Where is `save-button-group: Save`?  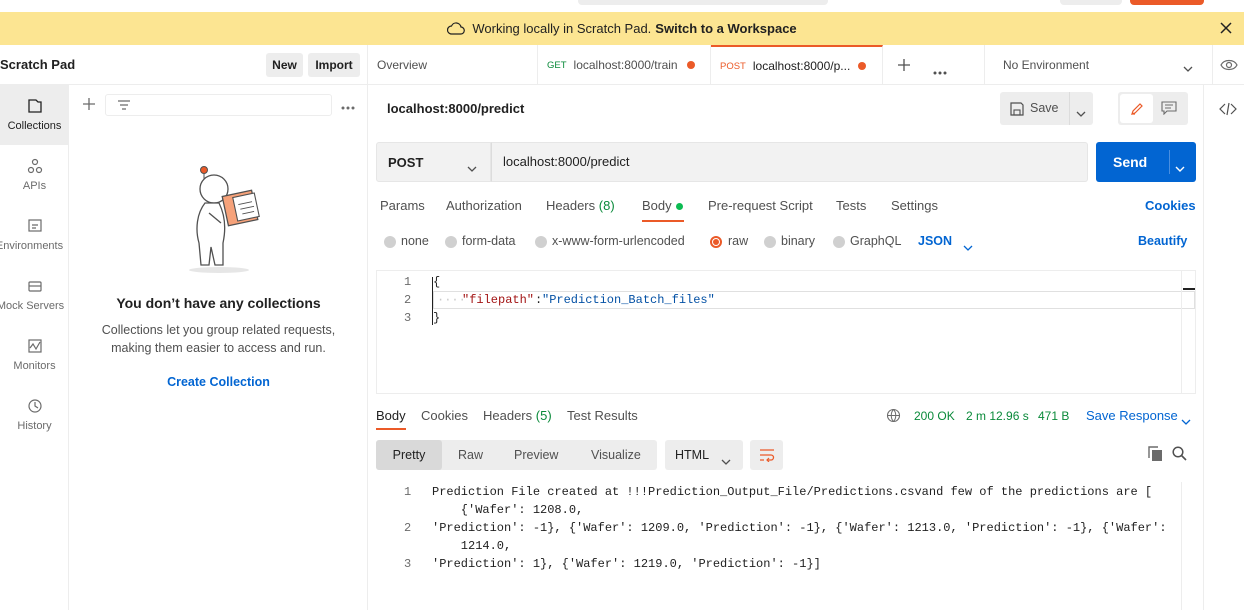
save-button-group: Save is located at coordinates (1046, 108).